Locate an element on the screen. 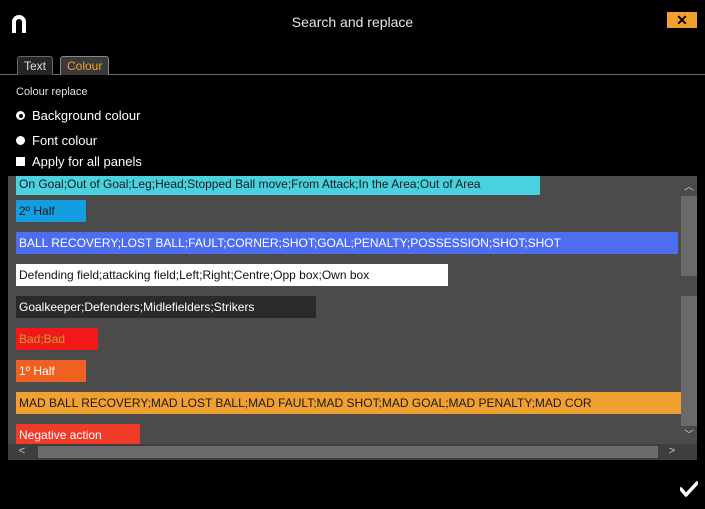  window-title: Search and replace is located at coordinates (352, 22).